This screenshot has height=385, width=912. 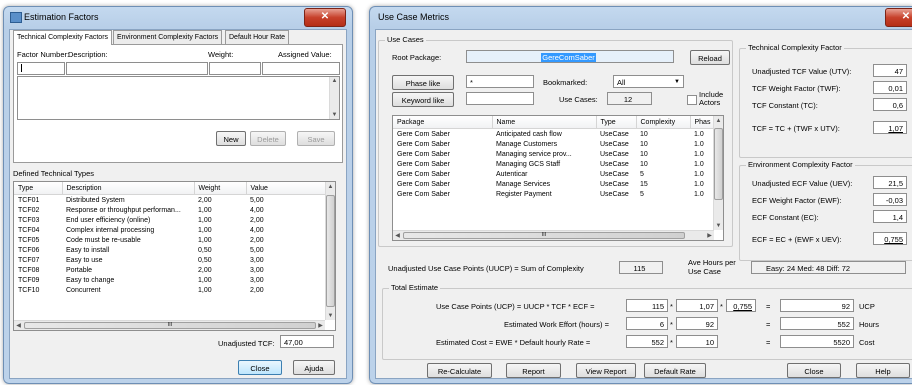 What do you see at coordinates (677, 81) in the screenshot?
I see `dropdown-arrow-icon: ▼` at bounding box center [677, 81].